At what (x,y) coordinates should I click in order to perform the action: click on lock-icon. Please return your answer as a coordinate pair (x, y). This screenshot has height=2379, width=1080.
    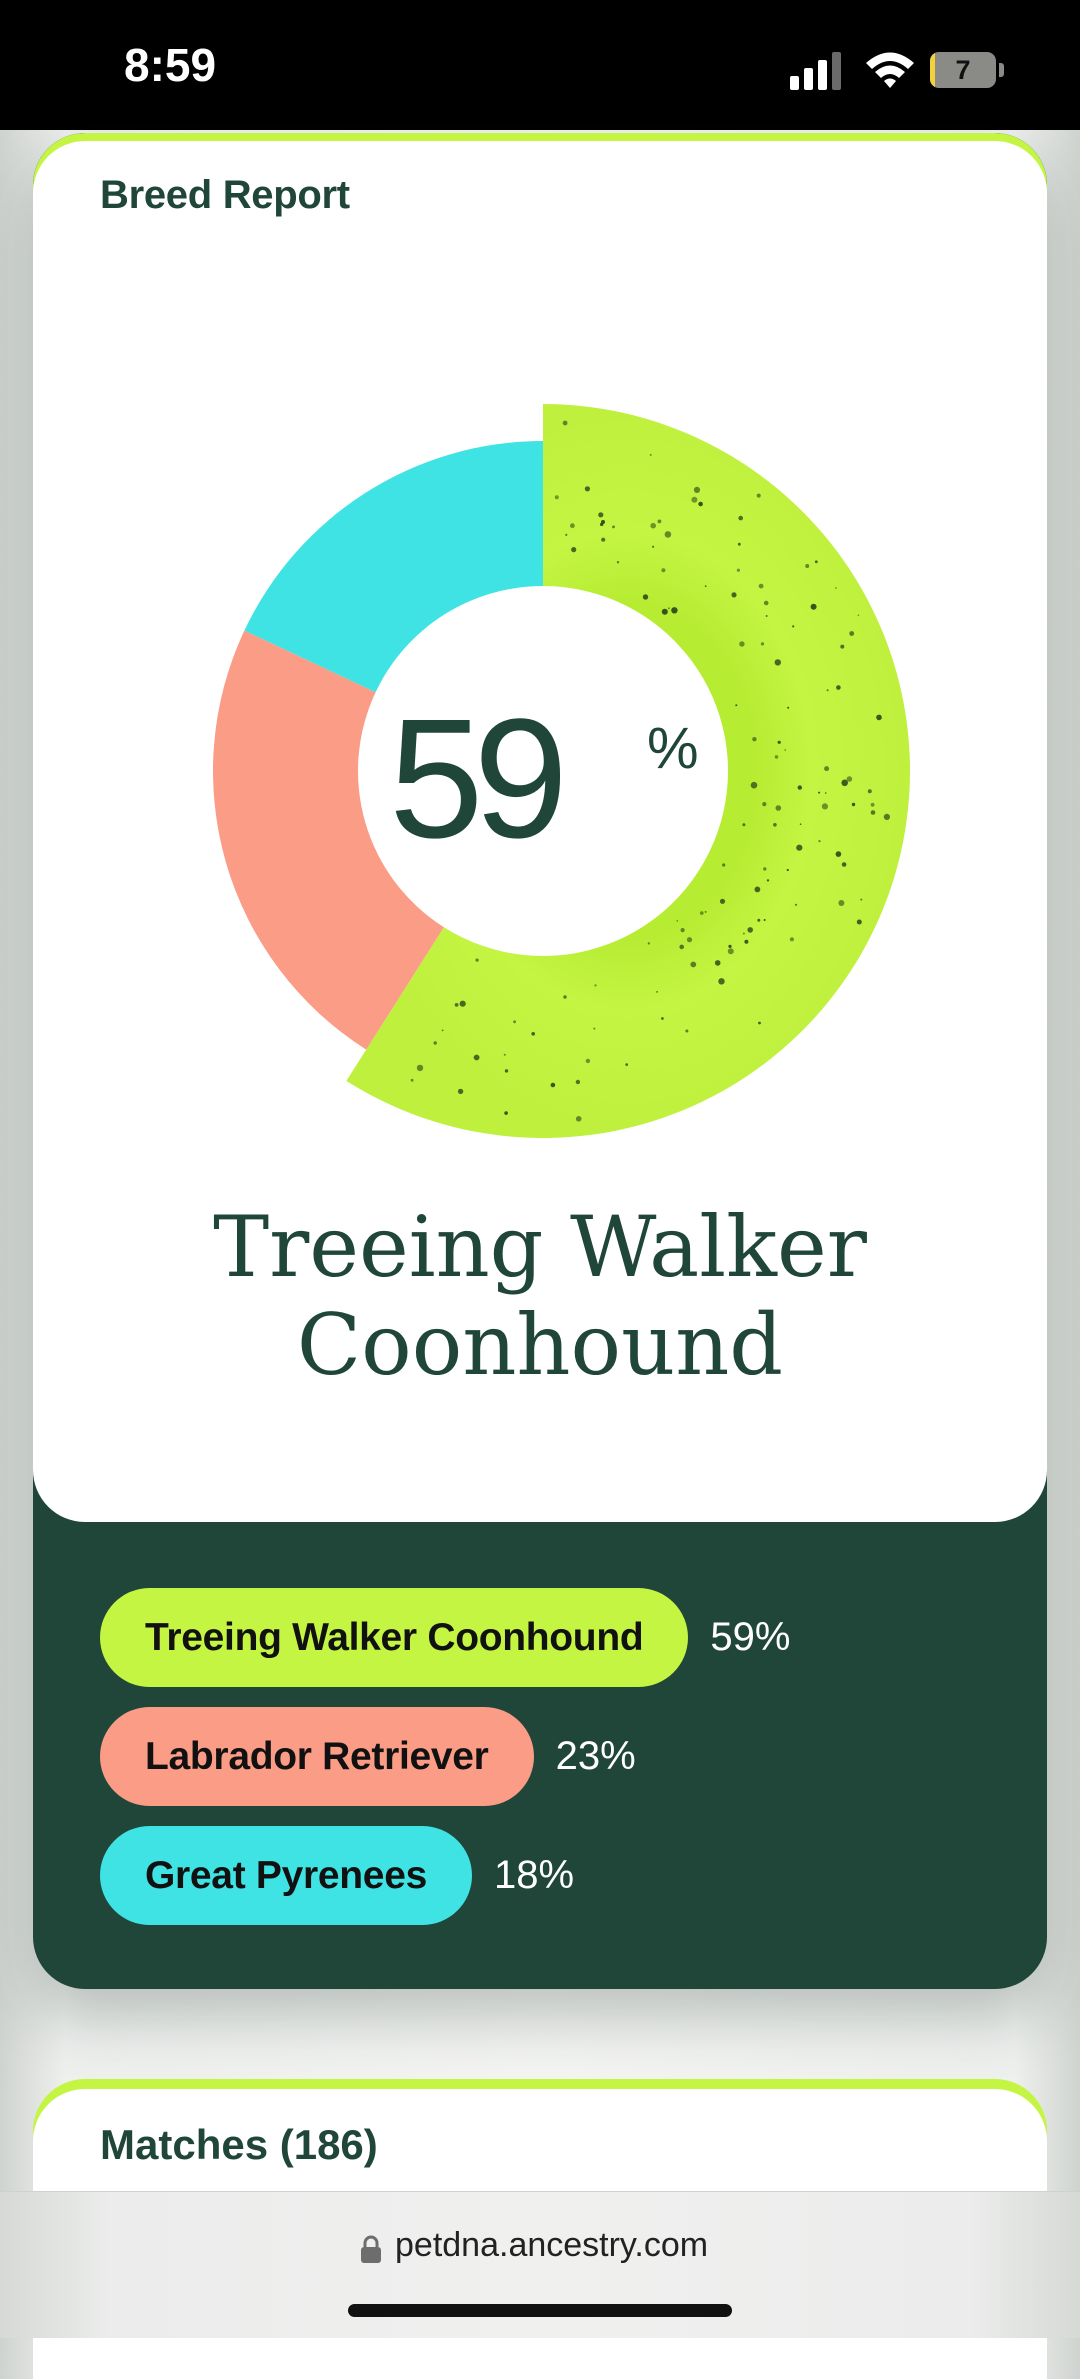
    Looking at the image, I should click on (371, 2249).